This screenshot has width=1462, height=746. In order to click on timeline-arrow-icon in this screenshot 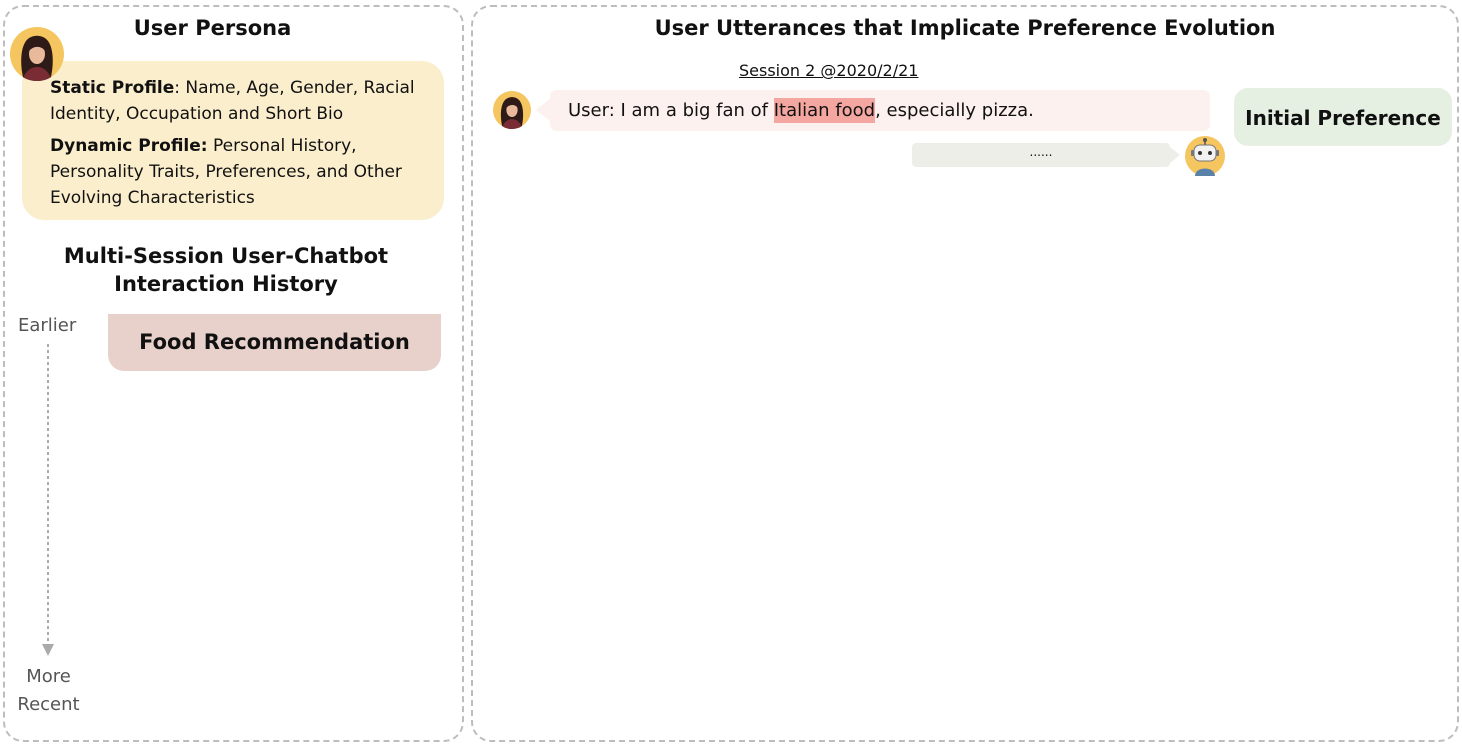, I will do `click(48, 500)`.